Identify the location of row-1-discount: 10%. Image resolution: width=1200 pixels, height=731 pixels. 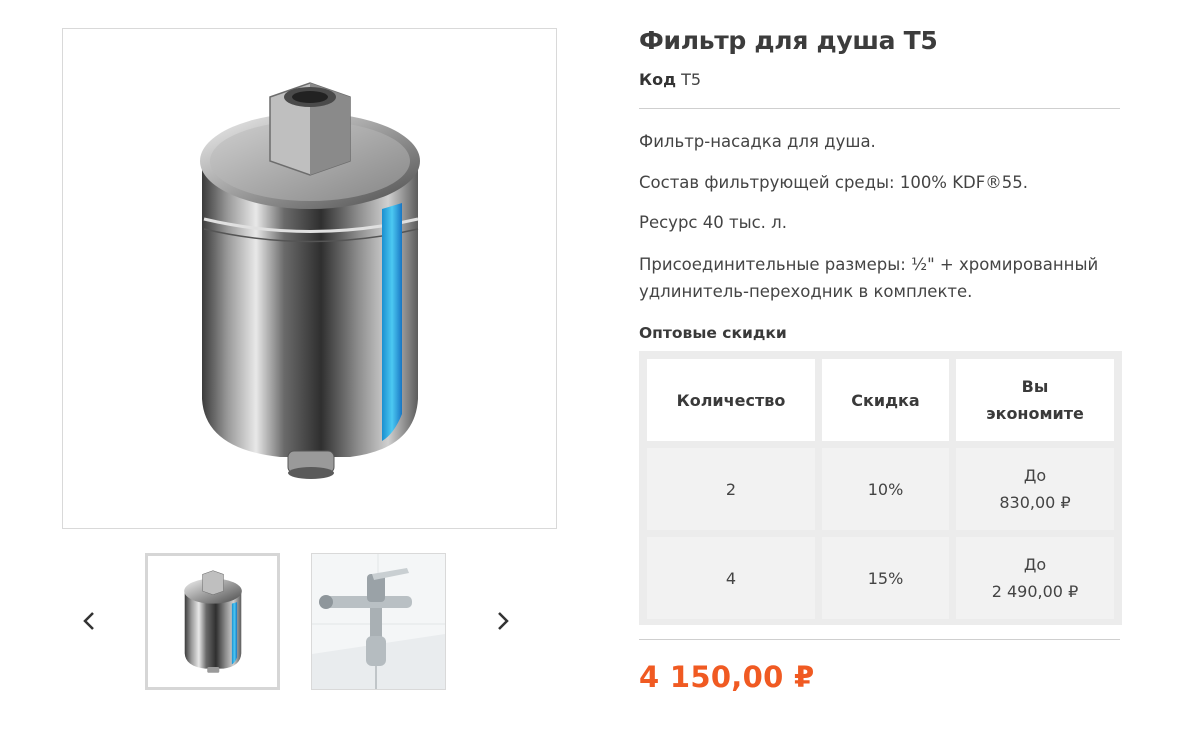
(885, 489).